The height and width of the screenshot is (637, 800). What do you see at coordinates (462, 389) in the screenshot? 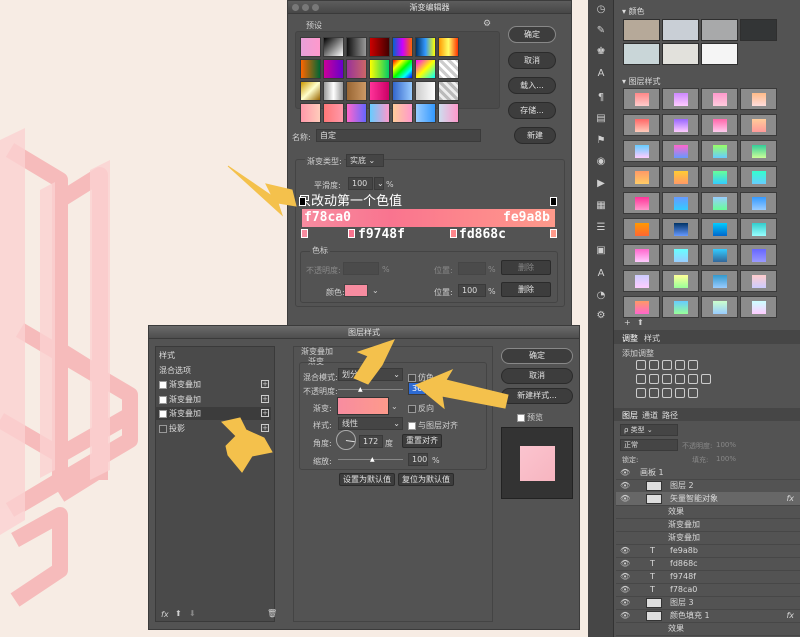
I see `arrow-to-opacity` at bounding box center [462, 389].